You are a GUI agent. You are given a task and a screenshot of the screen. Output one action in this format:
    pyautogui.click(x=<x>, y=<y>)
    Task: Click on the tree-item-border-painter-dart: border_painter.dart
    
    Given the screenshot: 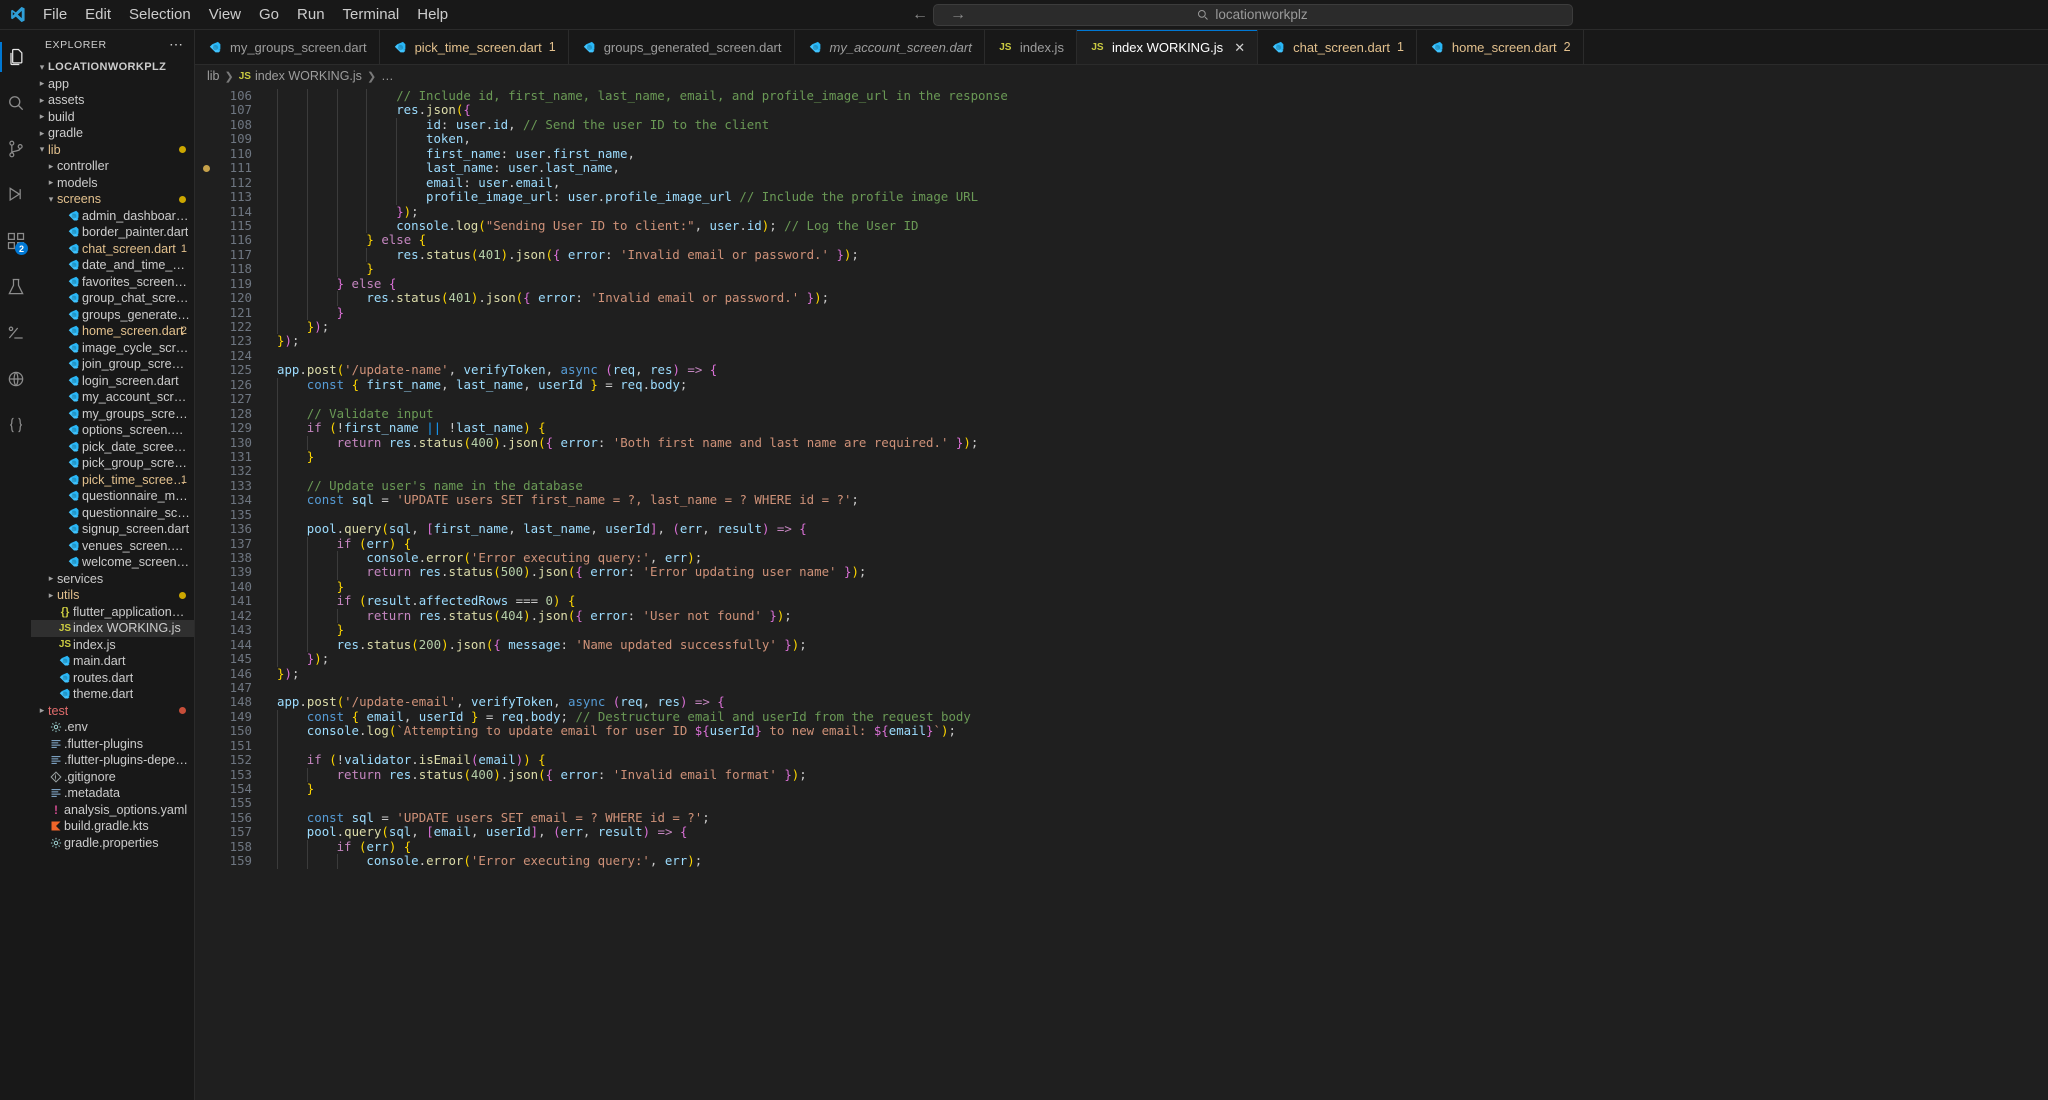 What is the action you would take?
    pyautogui.click(x=112, y=232)
    